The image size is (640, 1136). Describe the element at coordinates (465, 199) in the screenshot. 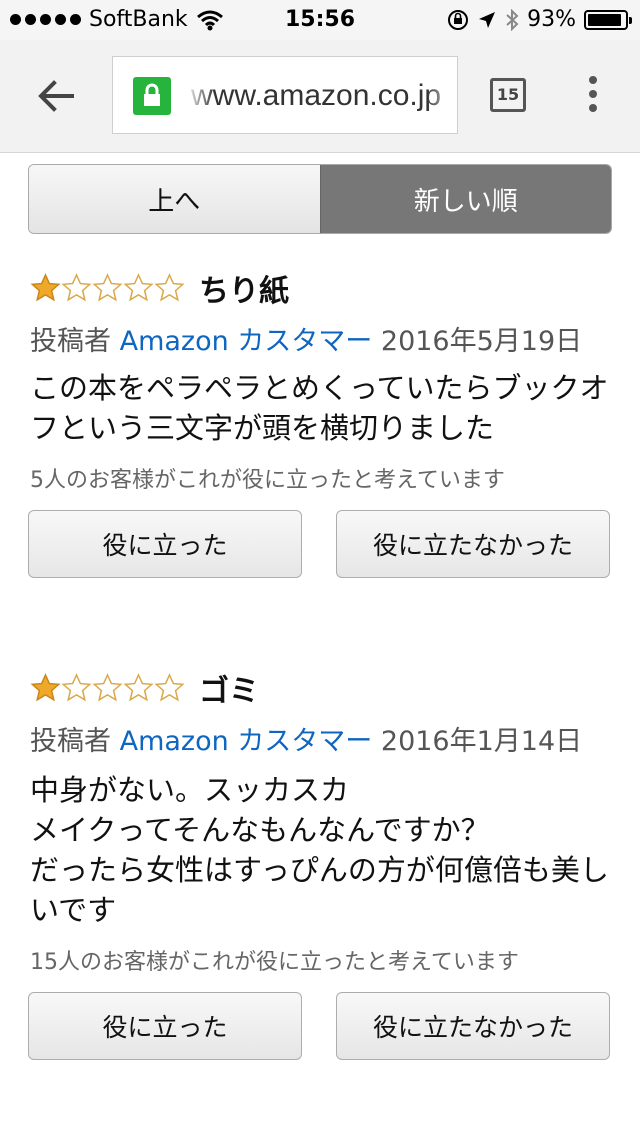

I see `sort-newest-button: 新しい順` at that location.